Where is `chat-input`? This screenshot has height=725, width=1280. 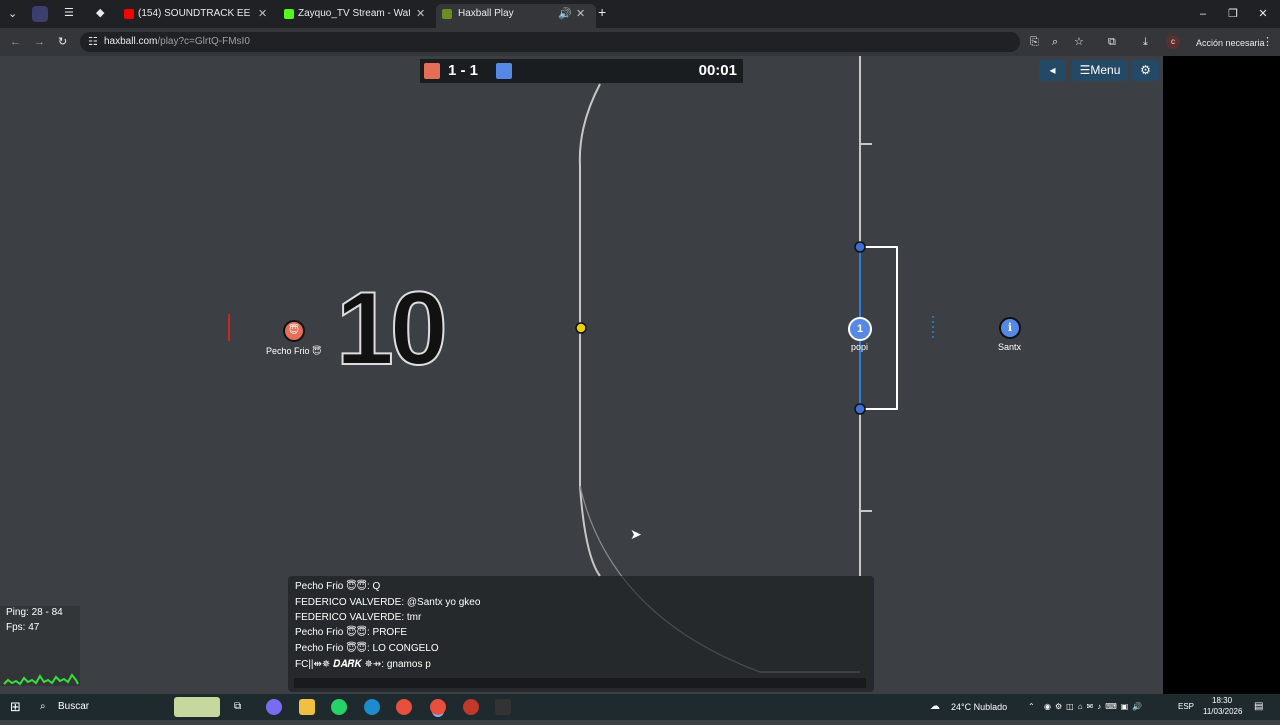
chat-input is located at coordinates (580, 683).